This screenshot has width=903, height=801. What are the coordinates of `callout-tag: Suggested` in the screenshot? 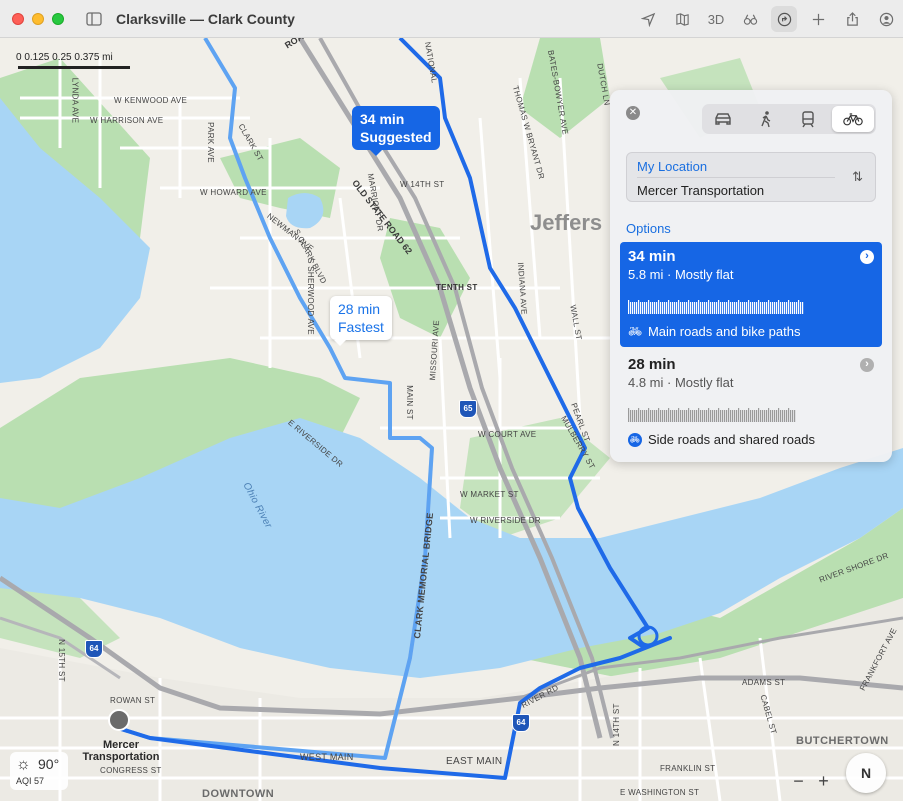 It's located at (396, 137).